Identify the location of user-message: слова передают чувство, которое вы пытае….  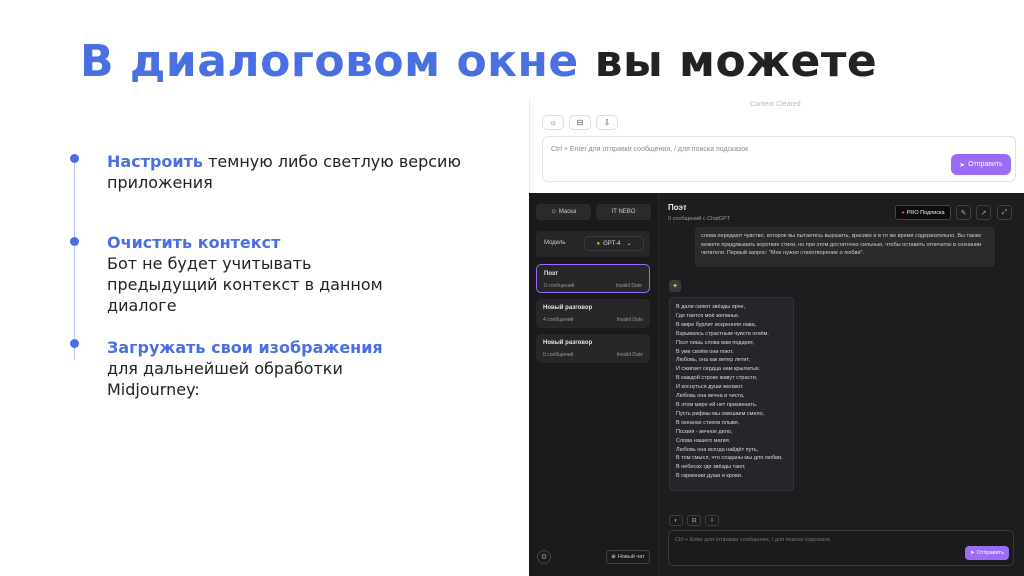
(845, 247).